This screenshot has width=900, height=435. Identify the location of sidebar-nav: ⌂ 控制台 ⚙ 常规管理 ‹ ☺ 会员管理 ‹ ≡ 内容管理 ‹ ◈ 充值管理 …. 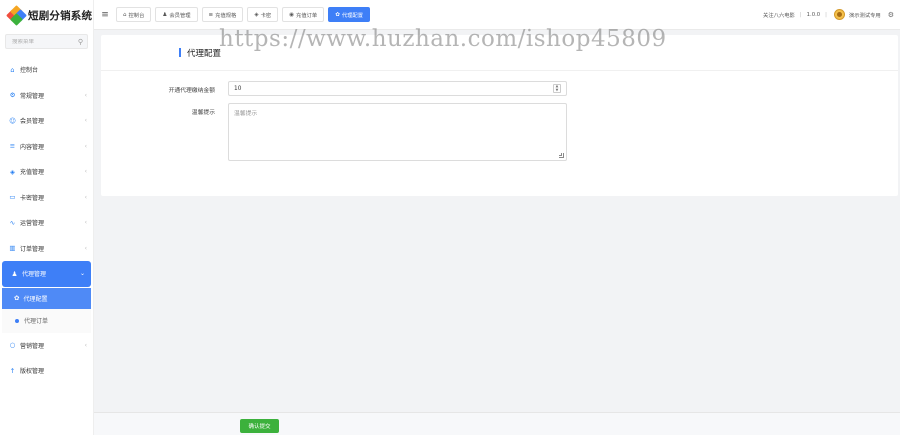
(46, 220).